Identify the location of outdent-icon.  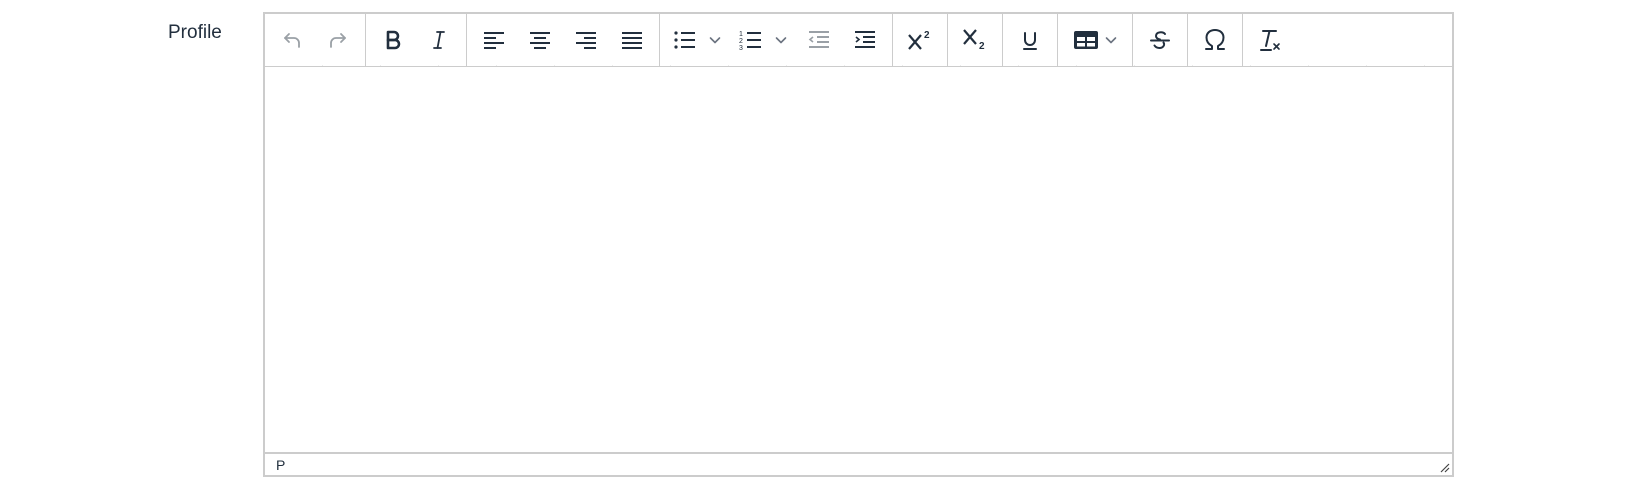
(818, 39).